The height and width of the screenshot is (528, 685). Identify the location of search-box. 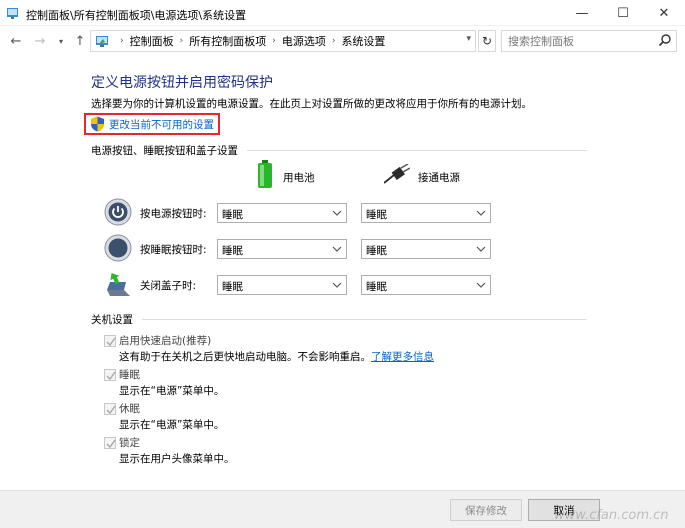
(589, 41).